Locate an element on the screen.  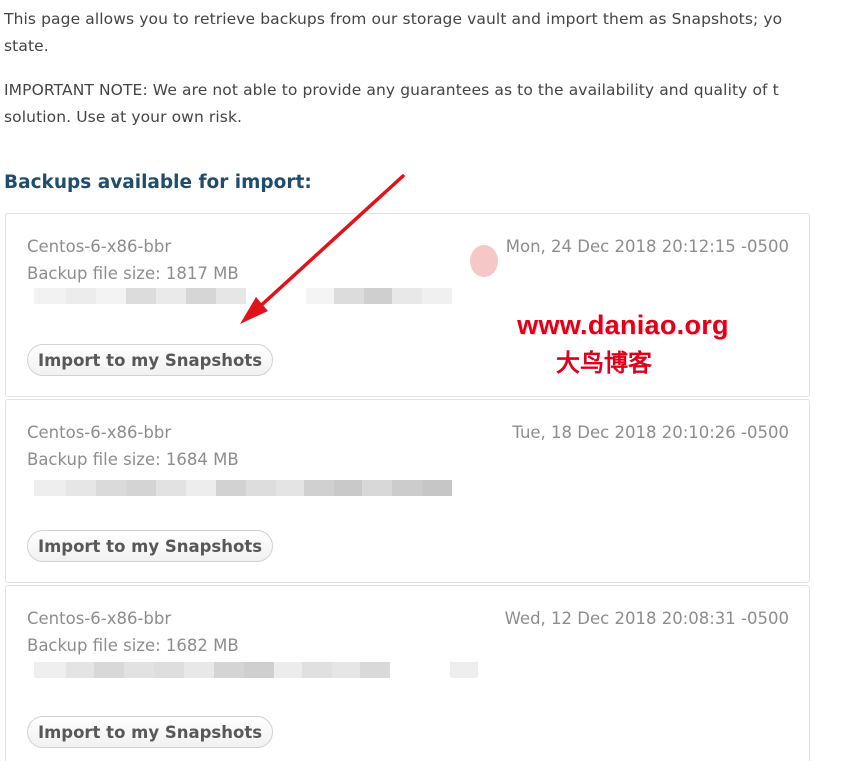
intro-p2-line2: solution. Use at your own risk. is located at coordinates (123, 117).